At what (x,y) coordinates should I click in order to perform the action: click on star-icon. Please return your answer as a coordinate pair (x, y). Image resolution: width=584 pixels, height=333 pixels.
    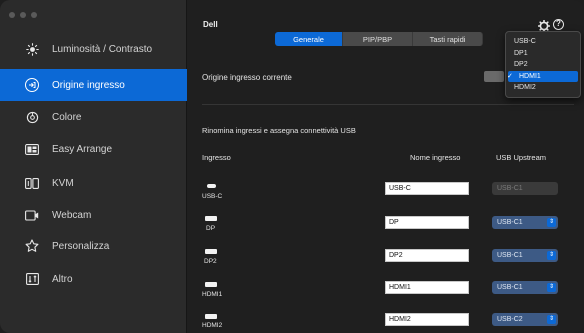
    Looking at the image, I should click on (32, 246).